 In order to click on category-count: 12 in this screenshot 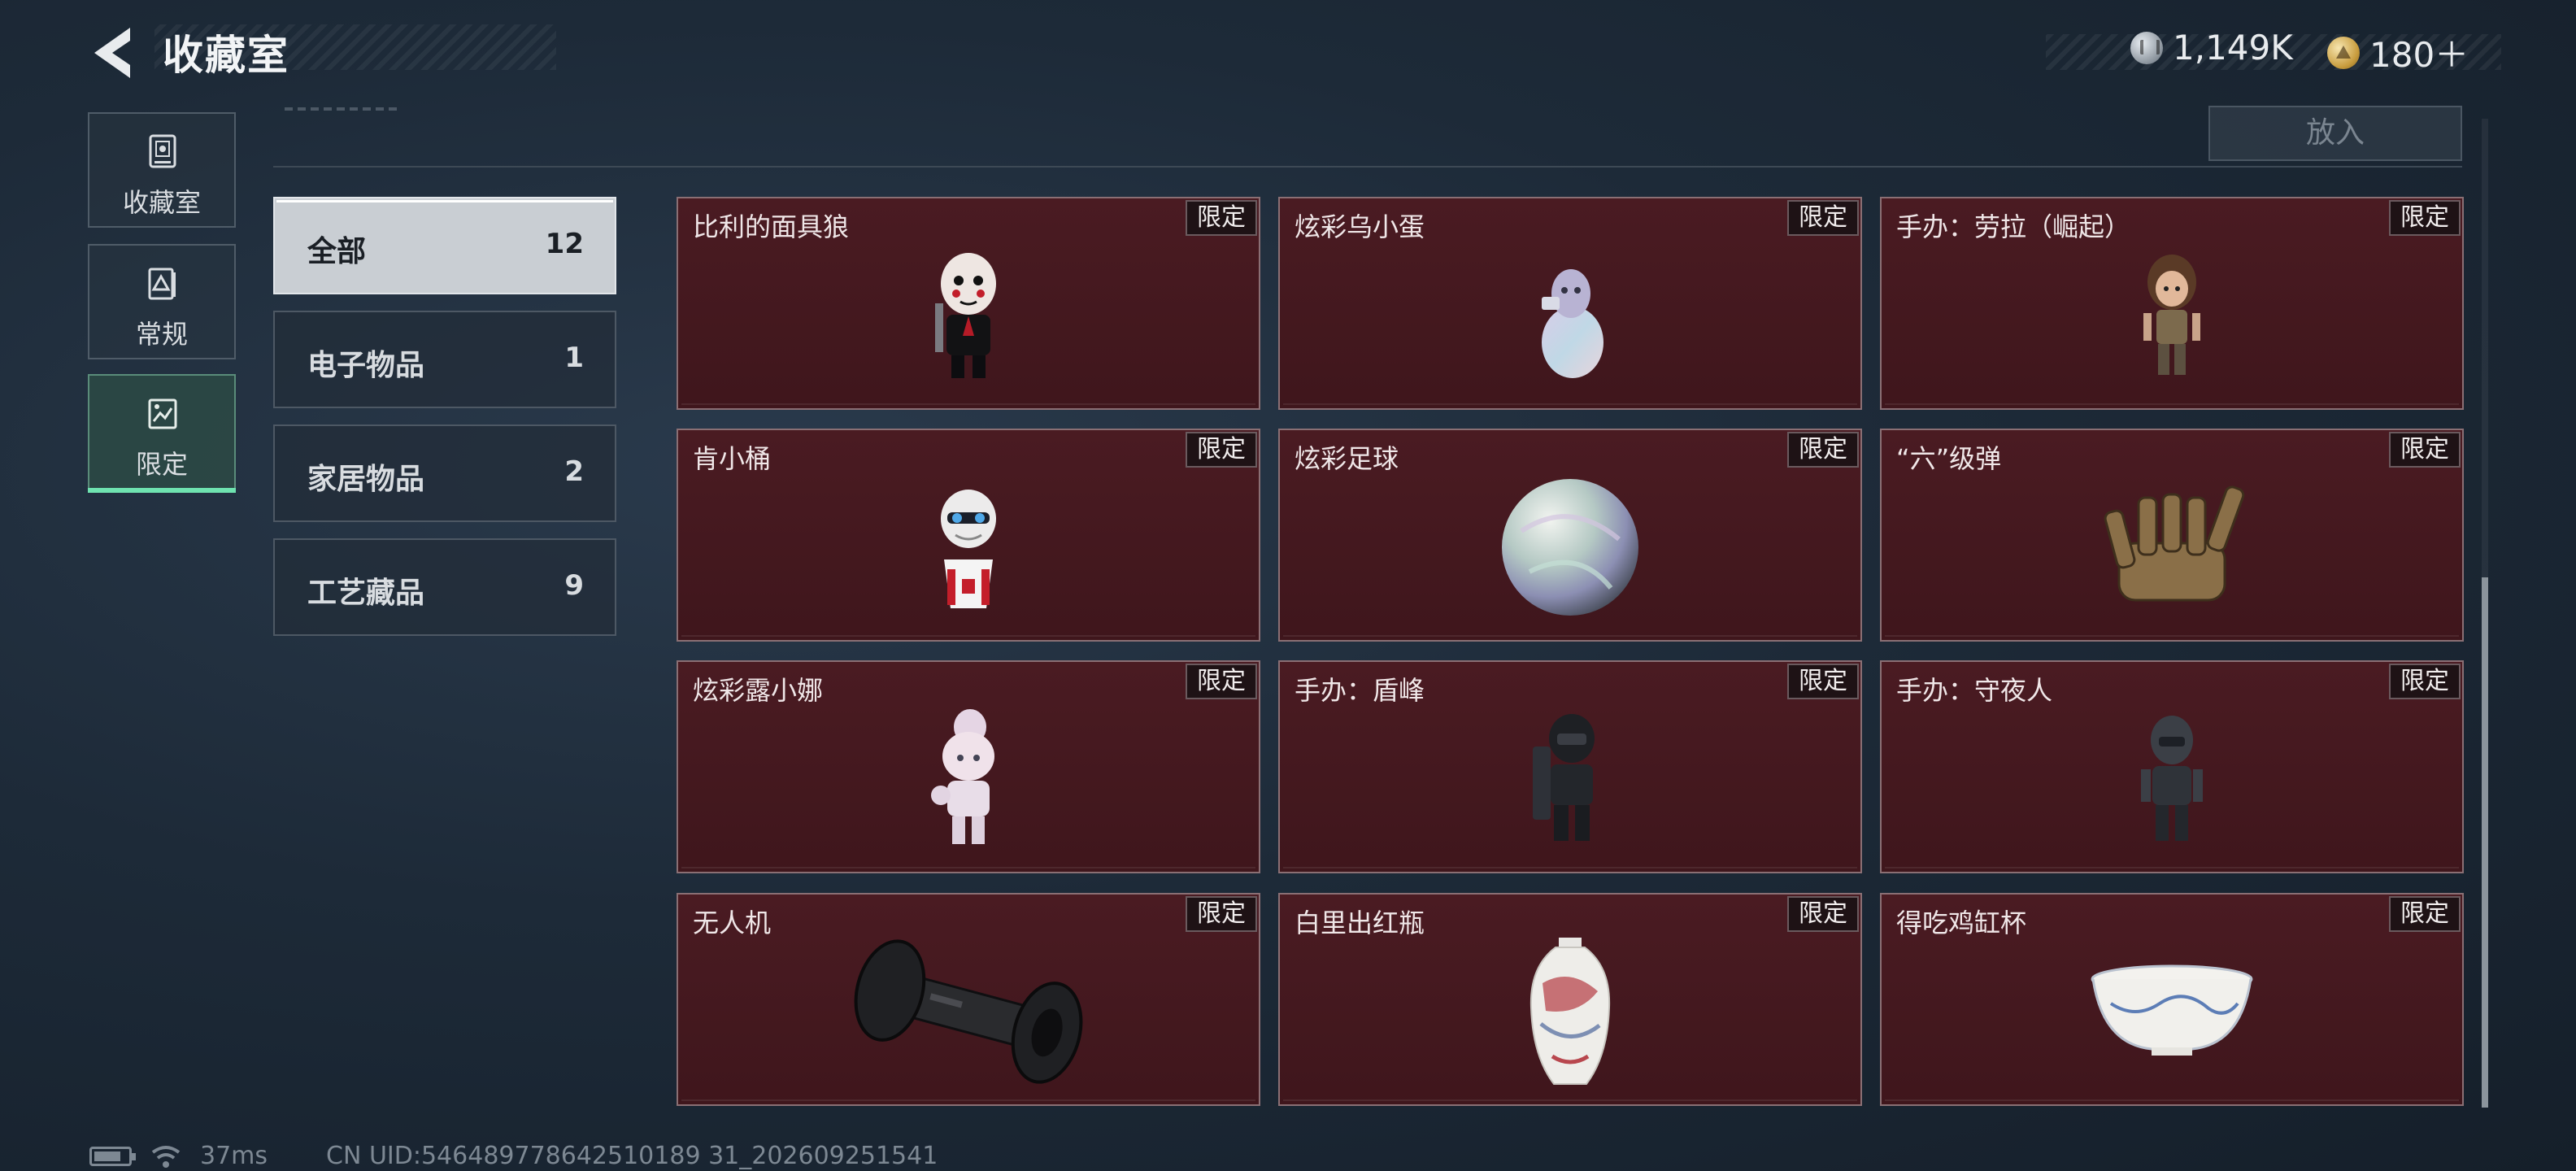, I will do `click(565, 244)`.